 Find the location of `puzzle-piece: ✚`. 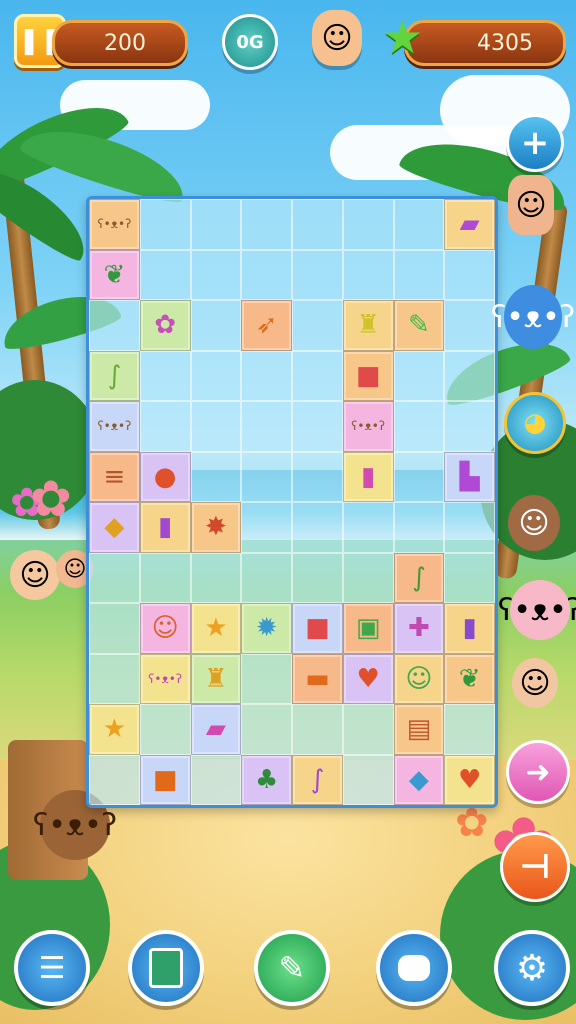

puzzle-piece: ✚ is located at coordinates (419, 628).